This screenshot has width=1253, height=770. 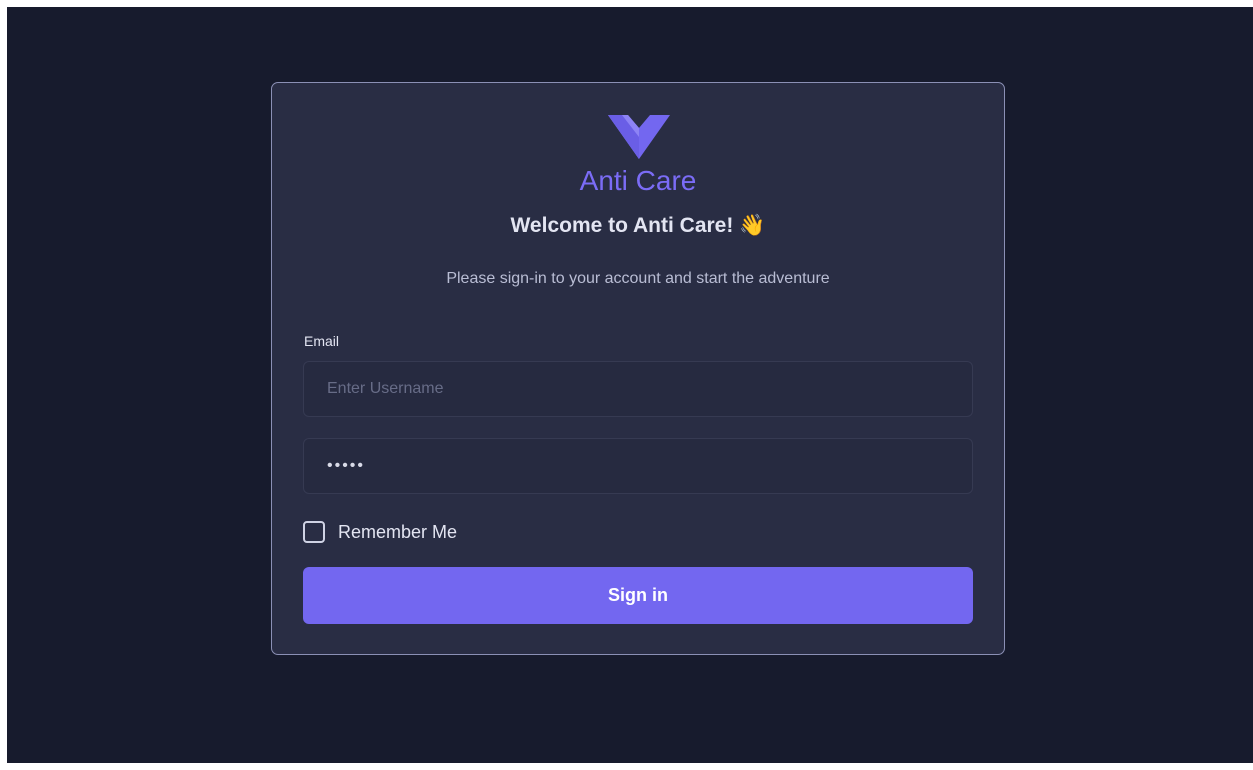 I want to click on email-field, so click(x=638, y=389).